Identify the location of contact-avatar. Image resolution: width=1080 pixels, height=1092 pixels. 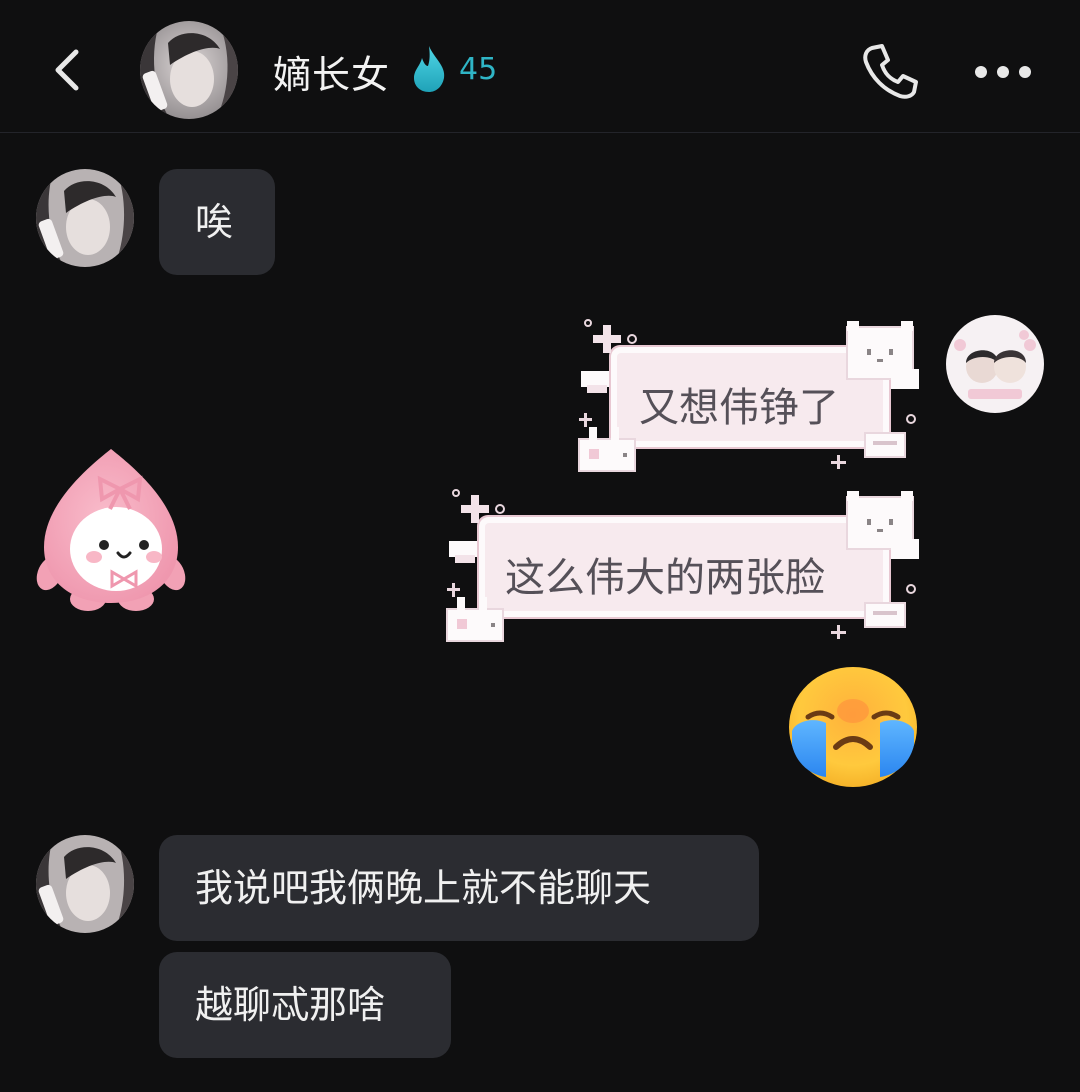
(189, 70).